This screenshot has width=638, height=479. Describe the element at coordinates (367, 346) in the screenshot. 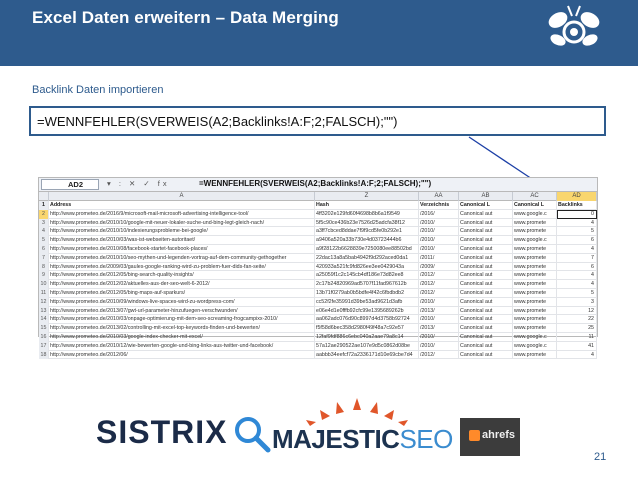

I see `cell-hash: 57a12ae290522ae107e9d5c0862d08be` at that location.